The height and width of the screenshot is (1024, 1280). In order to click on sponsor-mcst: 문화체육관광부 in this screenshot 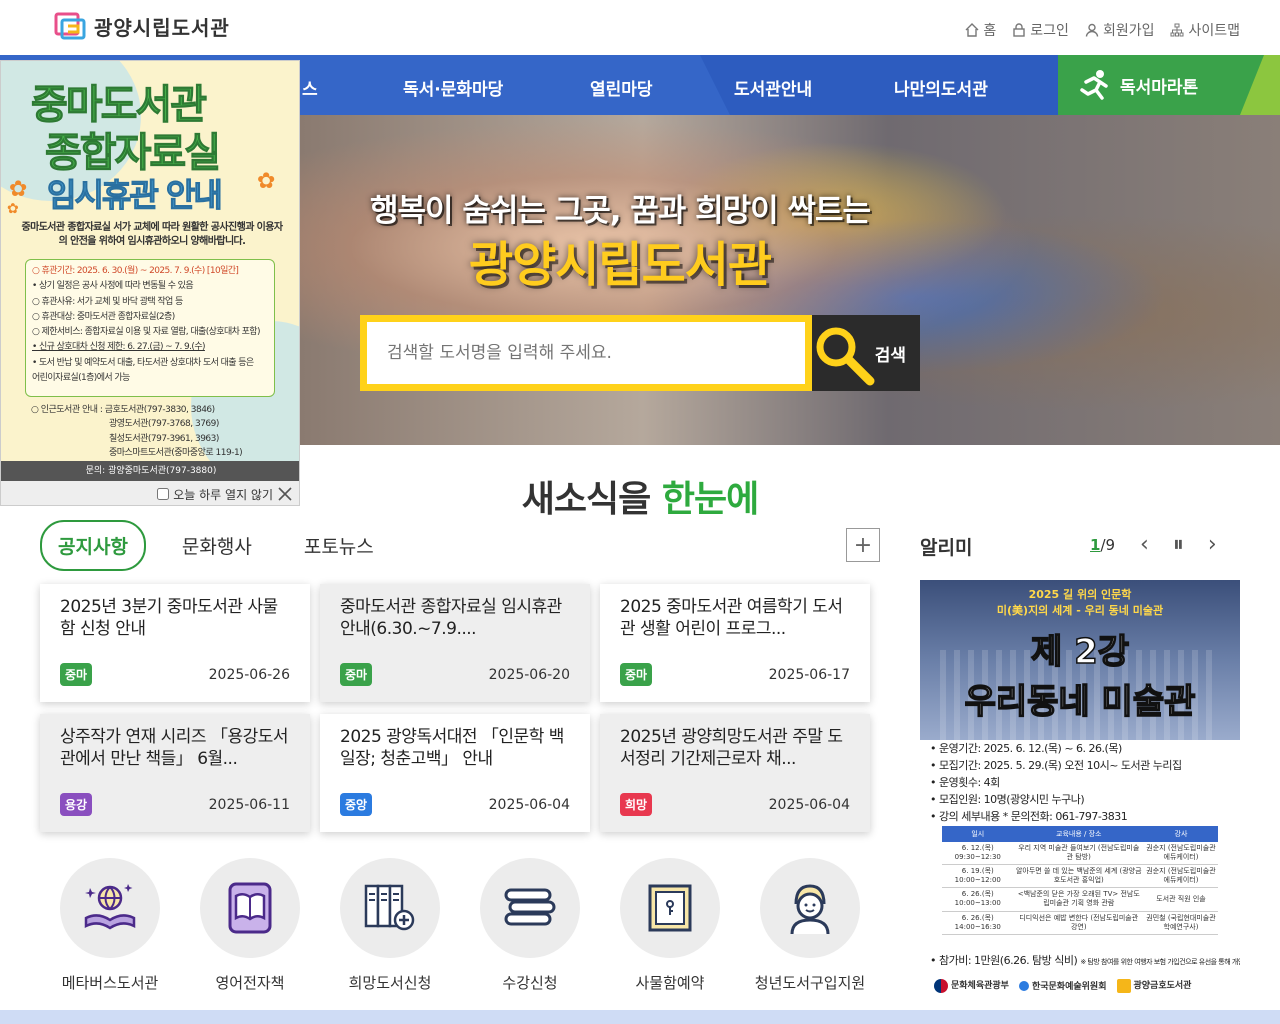, I will do `click(971, 985)`.